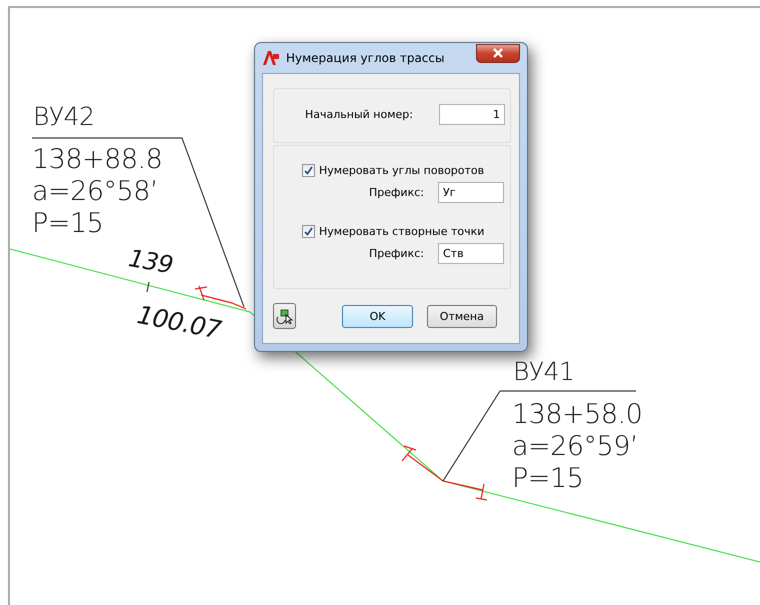 Image resolution: width=760 pixels, height=605 pixels. Describe the element at coordinates (401, 231) in the screenshot. I see `checkbox-label: Нумеровать створные точки` at that location.